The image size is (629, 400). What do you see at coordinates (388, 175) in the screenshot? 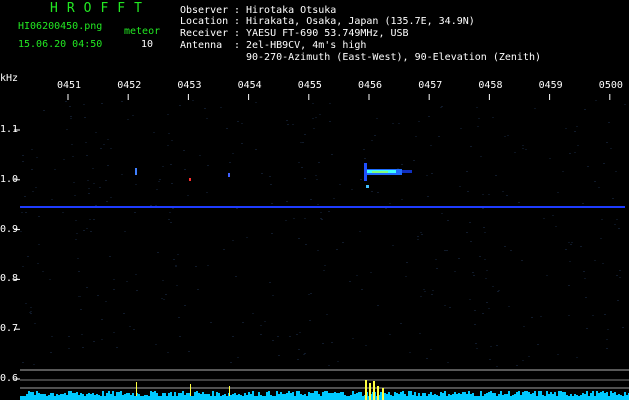
I see `meteor-echo` at bounding box center [388, 175].